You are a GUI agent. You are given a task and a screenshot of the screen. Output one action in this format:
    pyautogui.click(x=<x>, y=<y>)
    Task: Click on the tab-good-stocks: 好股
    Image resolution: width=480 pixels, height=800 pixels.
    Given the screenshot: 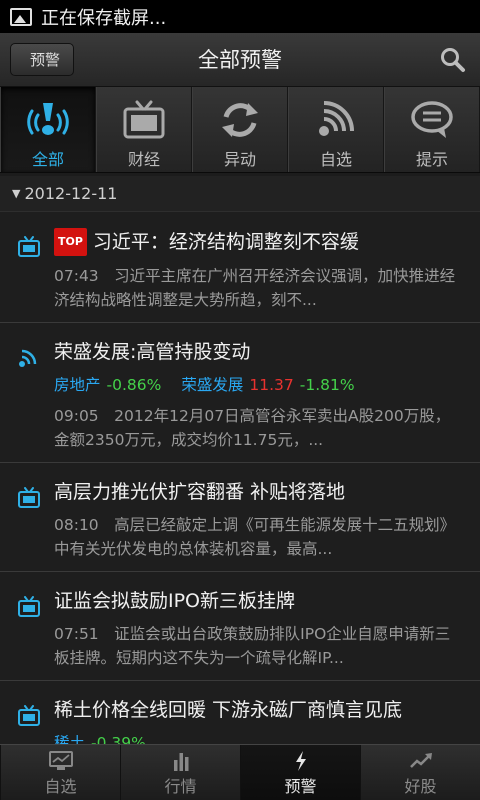 What is the action you would take?
    pyautogui.click(x=420, y=772)
    